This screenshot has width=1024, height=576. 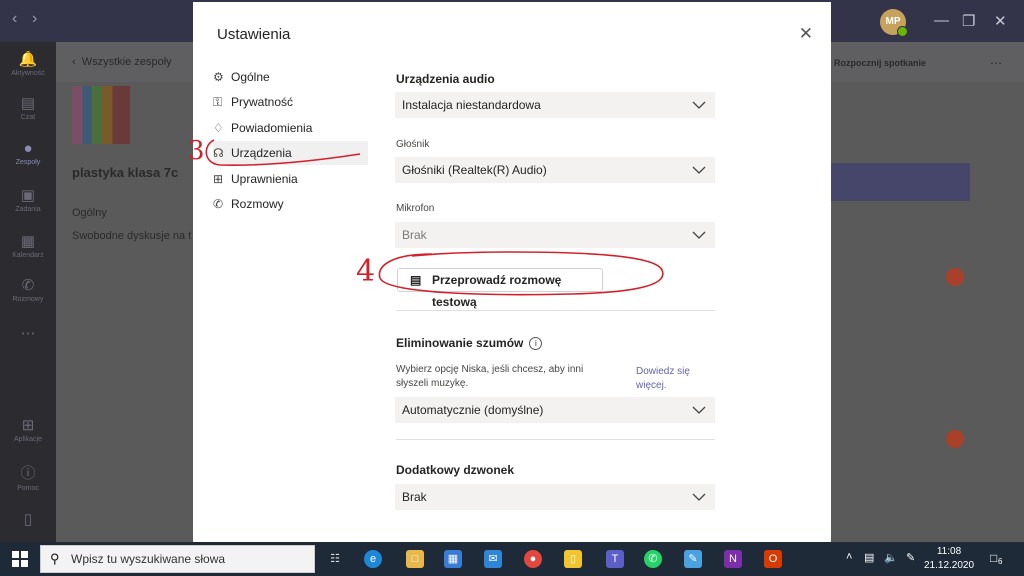 What do you see at coordinates (28, 103) in the screenshot?
I see `chat-icon: ▤` at bounding box center [28, 103].